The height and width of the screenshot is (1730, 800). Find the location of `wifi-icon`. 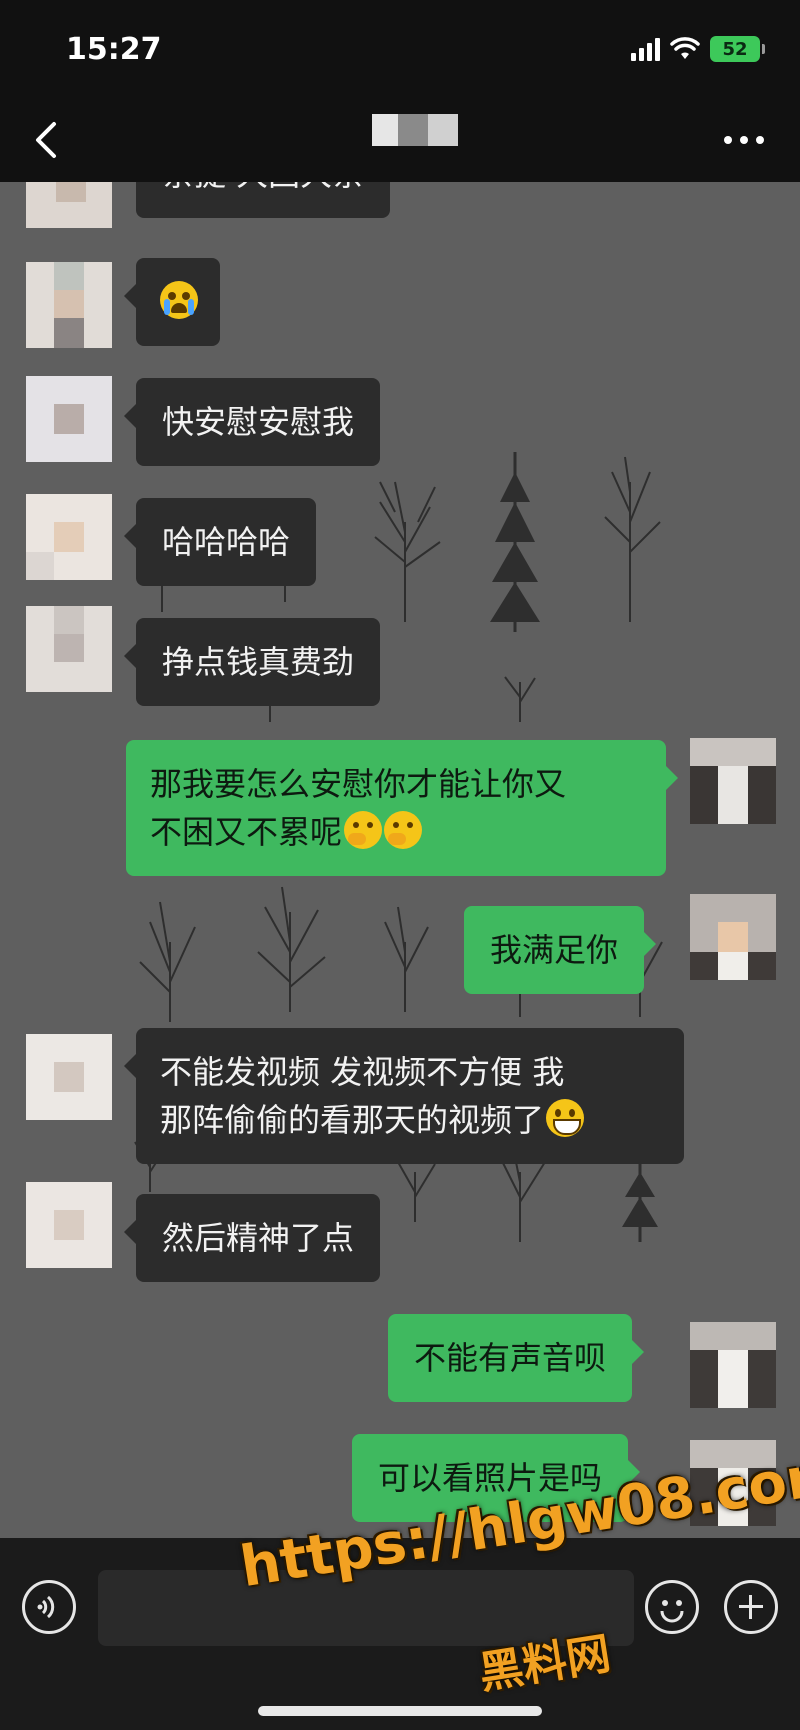

wifi-icon is located at coordinates (685, 49).